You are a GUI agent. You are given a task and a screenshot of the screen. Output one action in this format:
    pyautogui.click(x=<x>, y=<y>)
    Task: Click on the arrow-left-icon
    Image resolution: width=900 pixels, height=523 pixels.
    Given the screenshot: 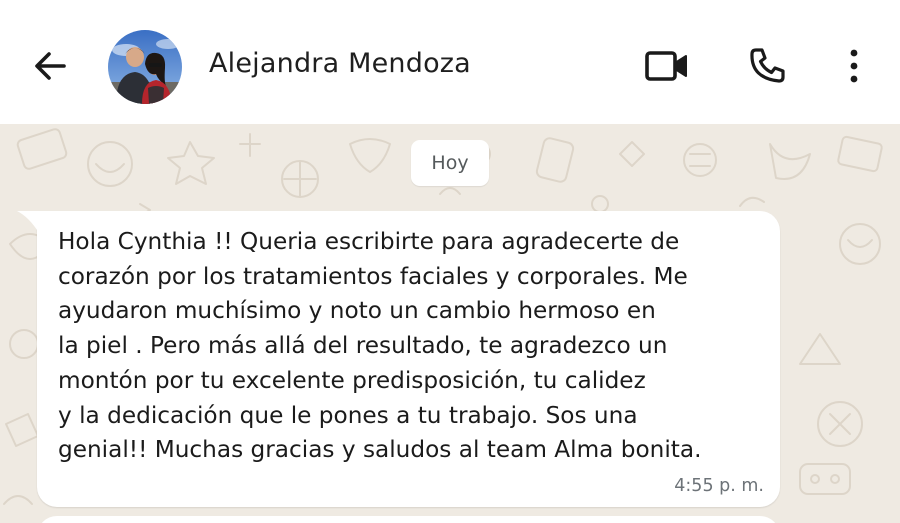 What is the action you would take?
    pyautogui.click(x=50, y=66)
    